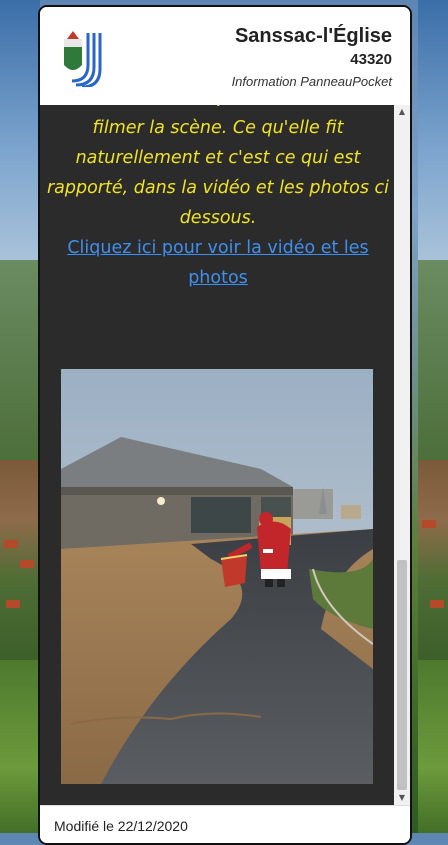 The image size is (448, 845). Describe the element at coordinates (402, 798) in the screenshot. I see `scroll-down-arrow-icon: ▼` at that location.